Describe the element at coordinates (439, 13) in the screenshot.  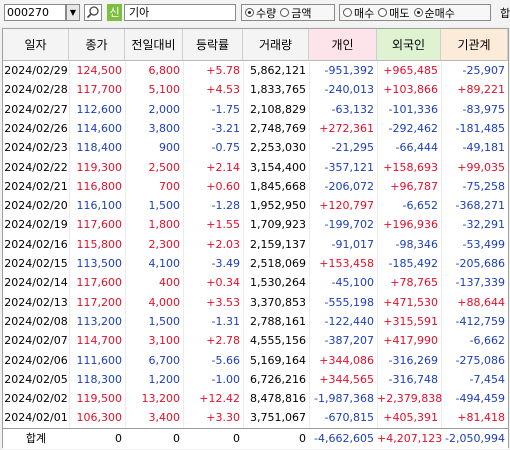
I see `radio-net-buy-label: 순매수` at that location.